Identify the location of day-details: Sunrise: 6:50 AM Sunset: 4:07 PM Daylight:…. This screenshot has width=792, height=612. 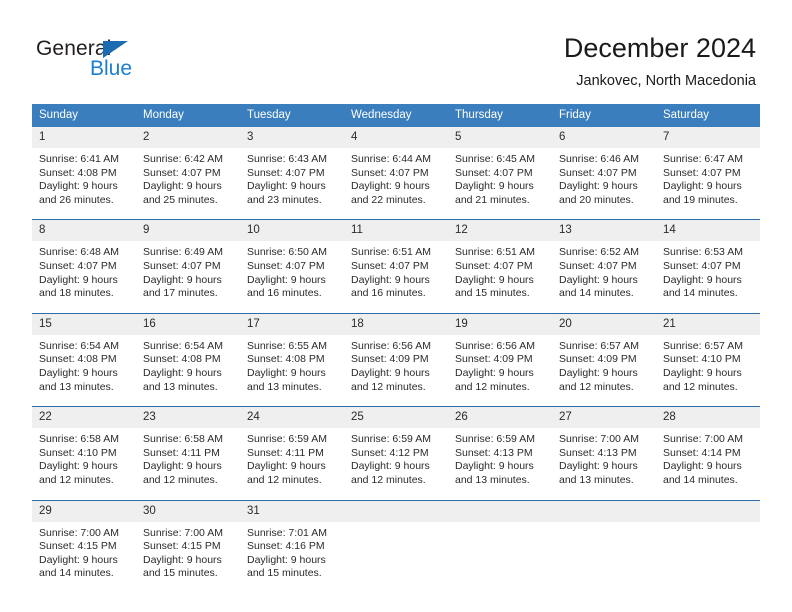
(292, 276).